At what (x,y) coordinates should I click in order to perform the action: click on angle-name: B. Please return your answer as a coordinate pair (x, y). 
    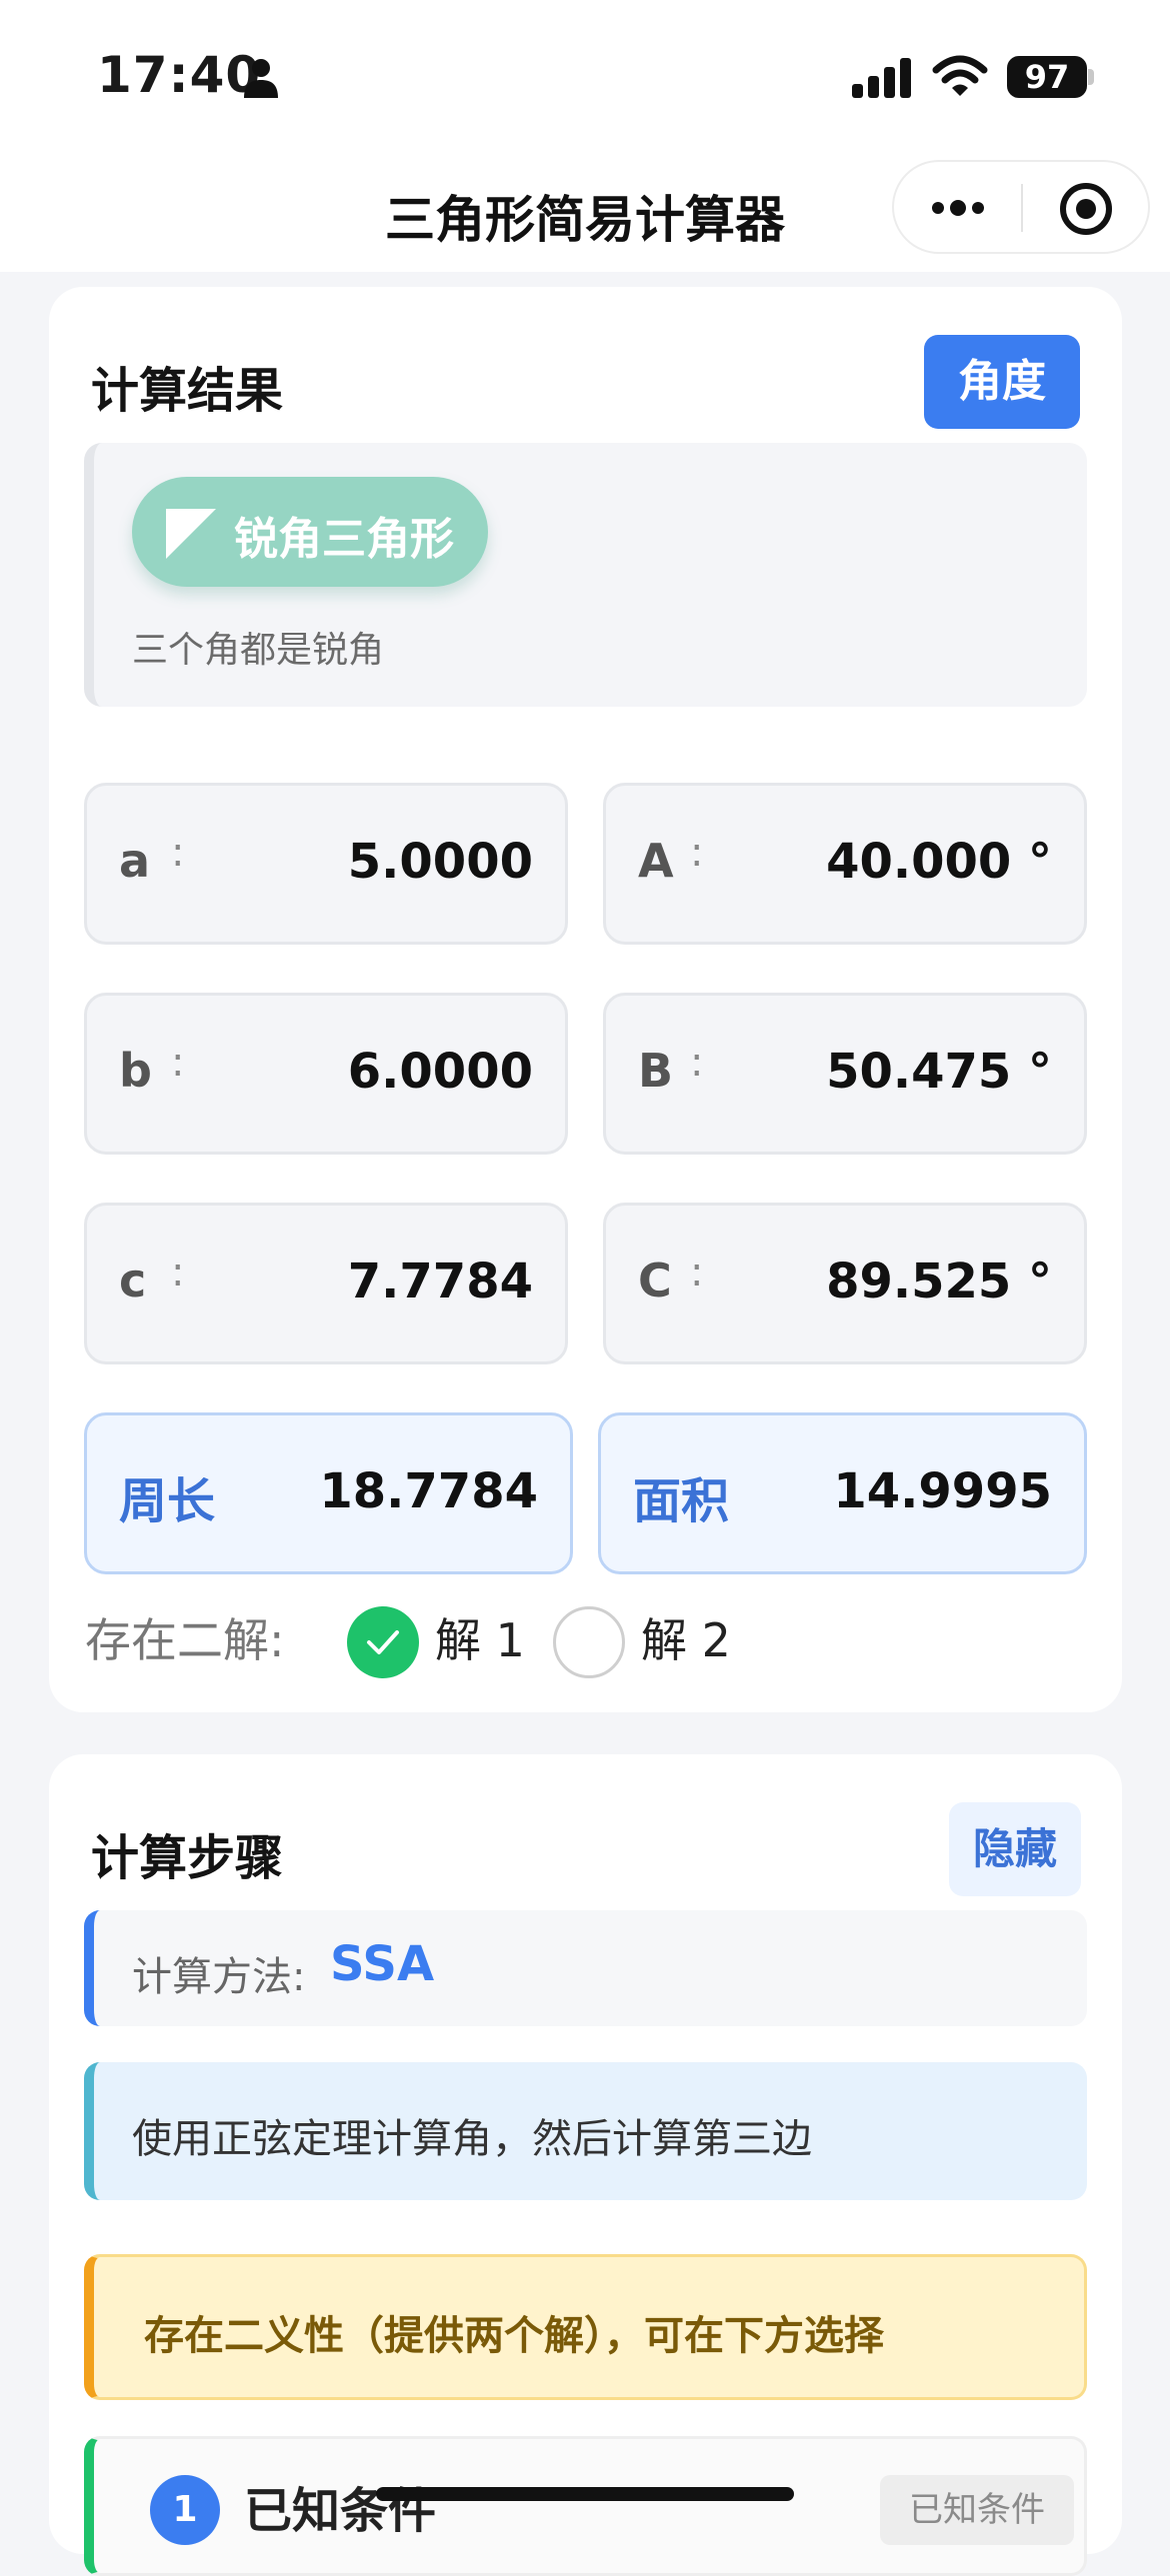
    Looking at the image, I should click on (656, 1071).